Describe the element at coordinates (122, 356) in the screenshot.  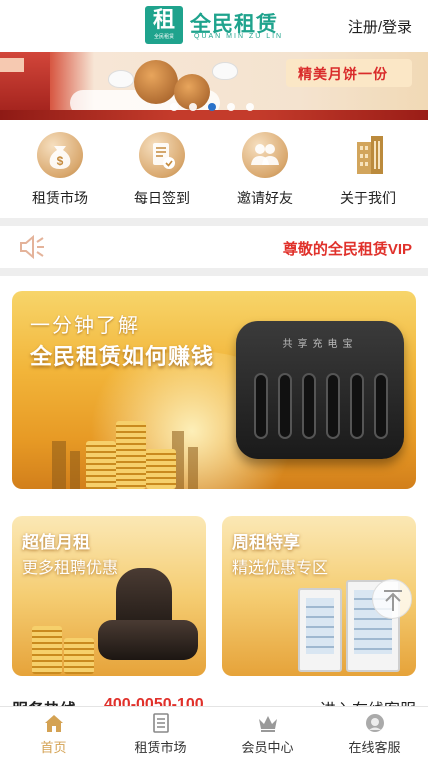
I see `promo-main-line2: 全民租赁如何赚钱` at that location.